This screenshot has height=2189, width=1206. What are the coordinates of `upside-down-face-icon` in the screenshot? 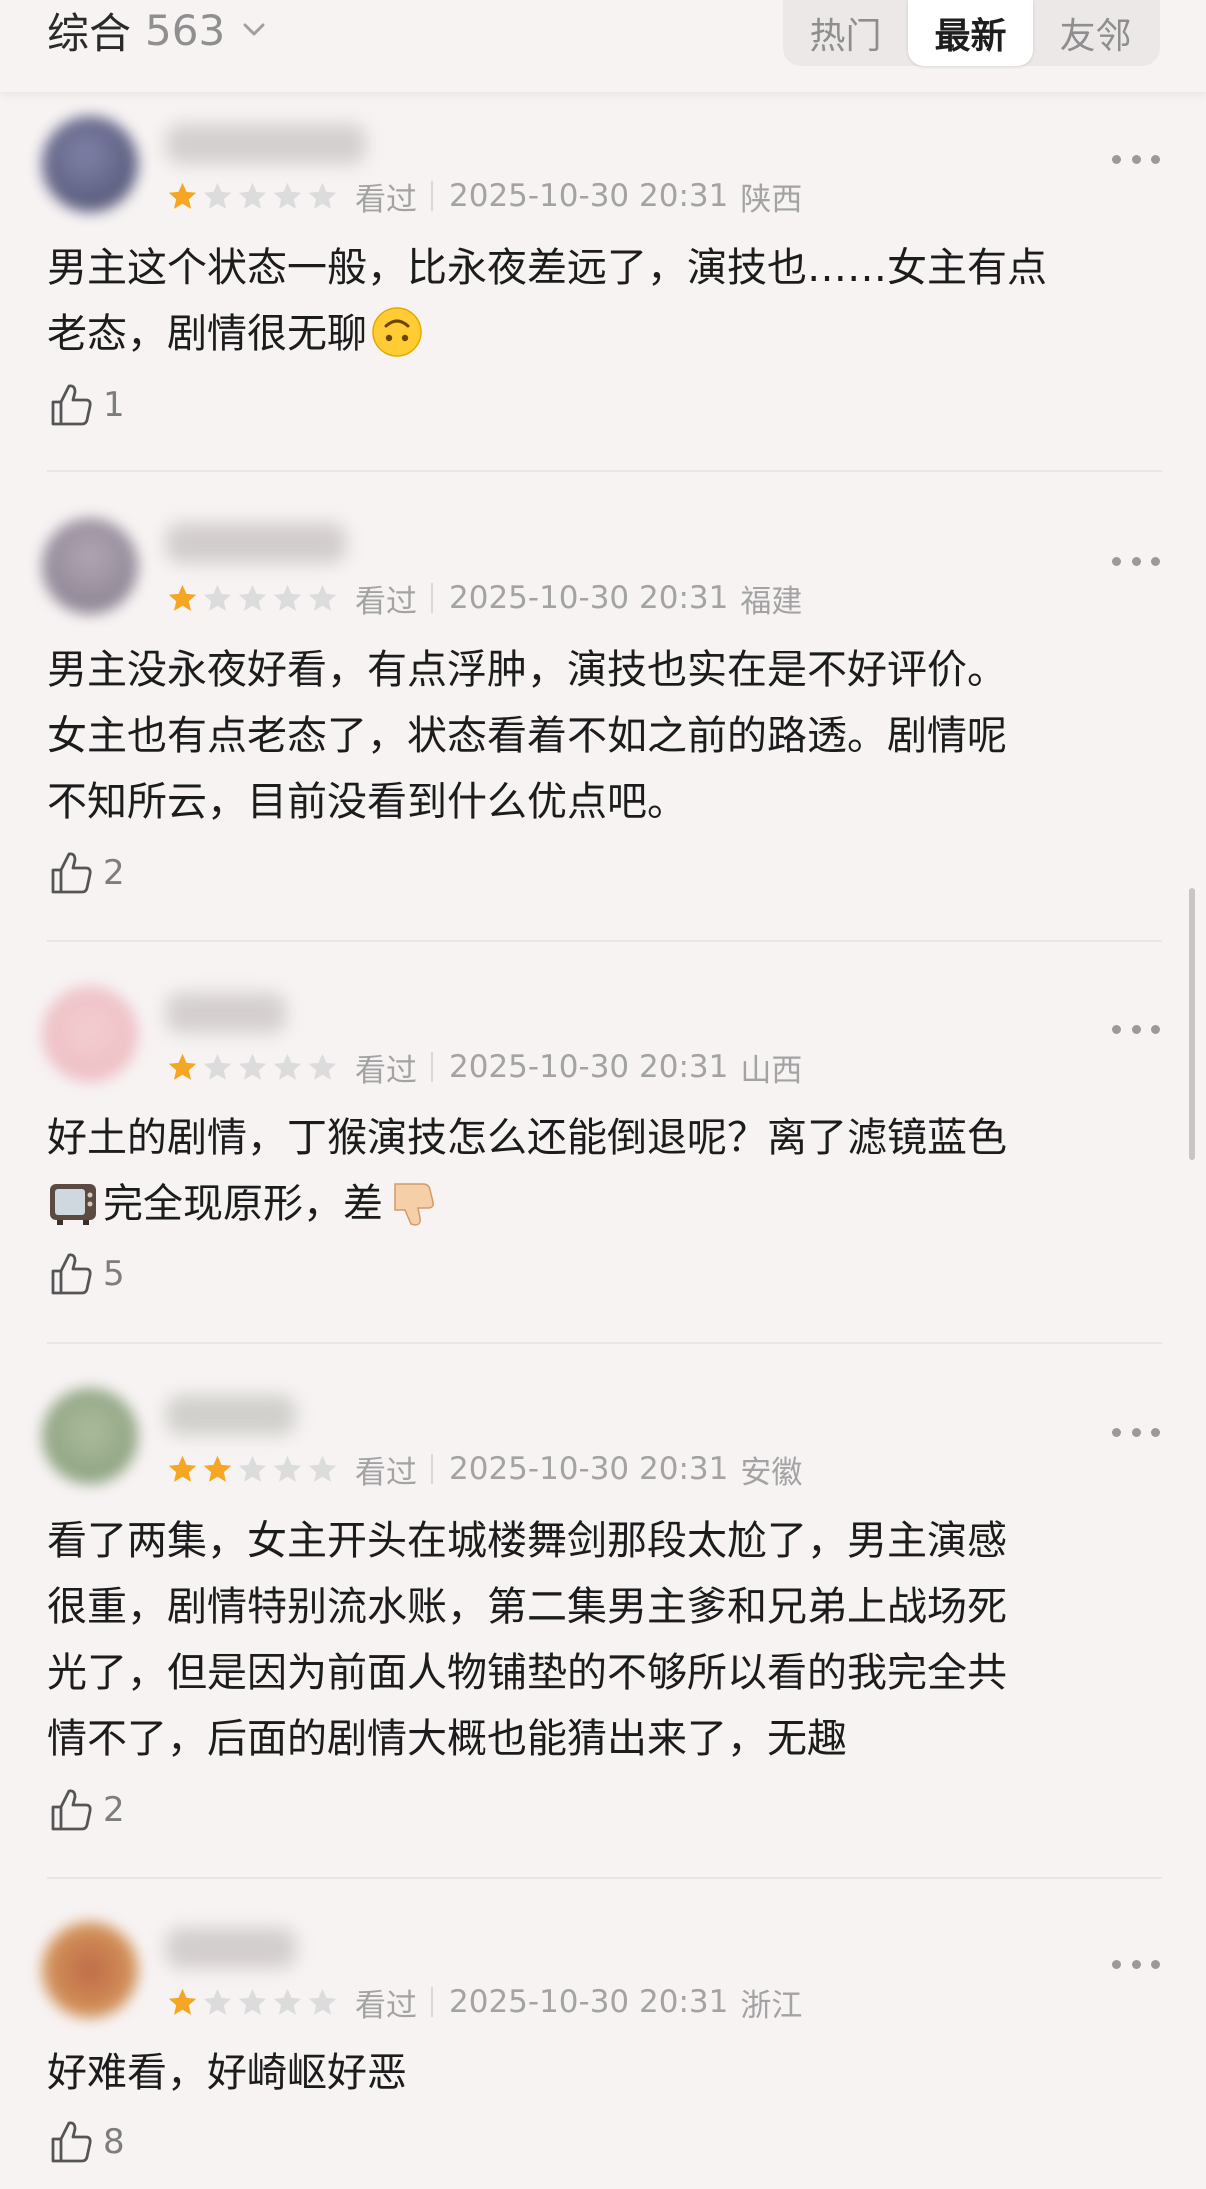 It's located at (397, 332).